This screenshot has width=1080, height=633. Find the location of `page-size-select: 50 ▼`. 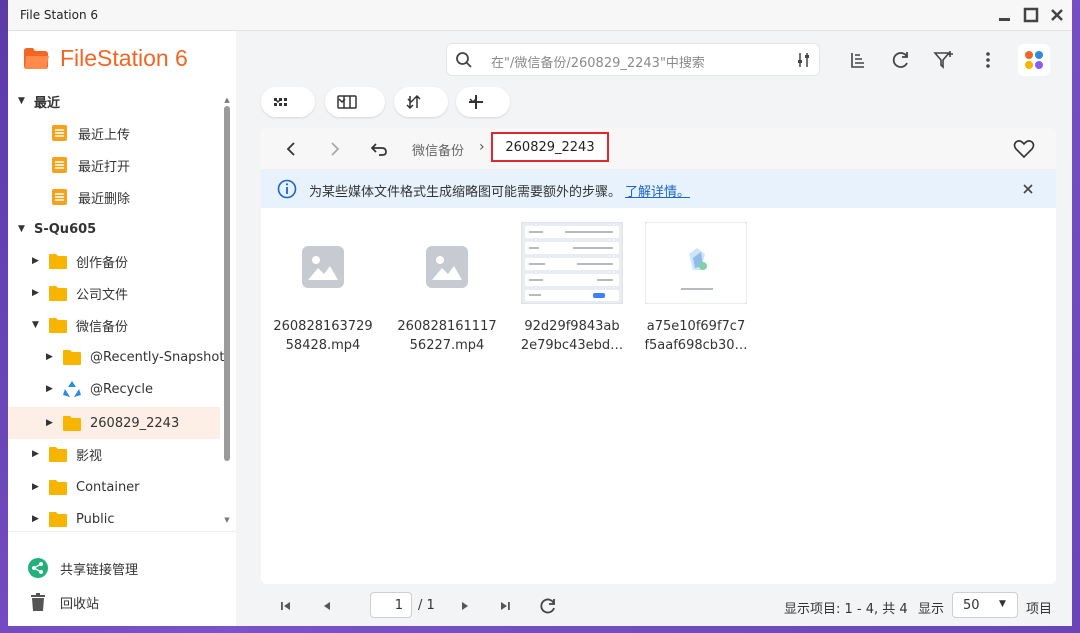

page-size-select: 50 ▼ is located at coordinates (985, 605).